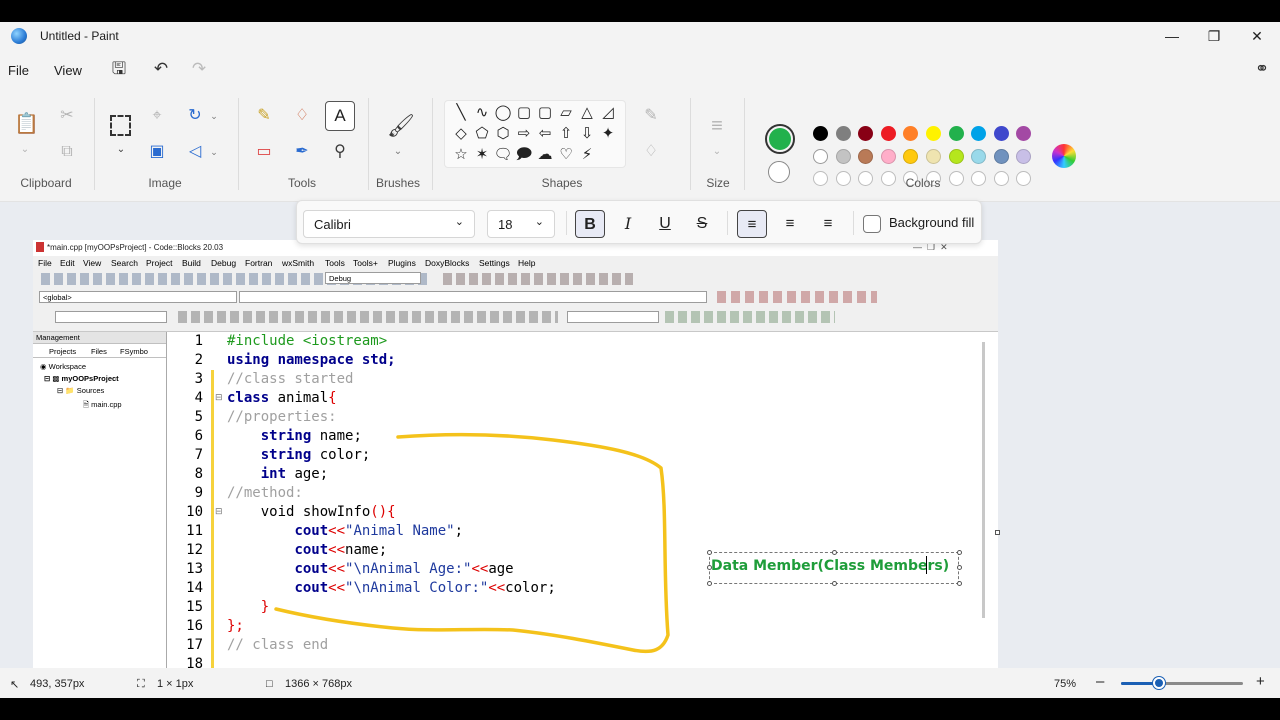 The height and width of the screenshot is (720, 1280). I want to click on crop-icon: ⌖, so click(157, 116).